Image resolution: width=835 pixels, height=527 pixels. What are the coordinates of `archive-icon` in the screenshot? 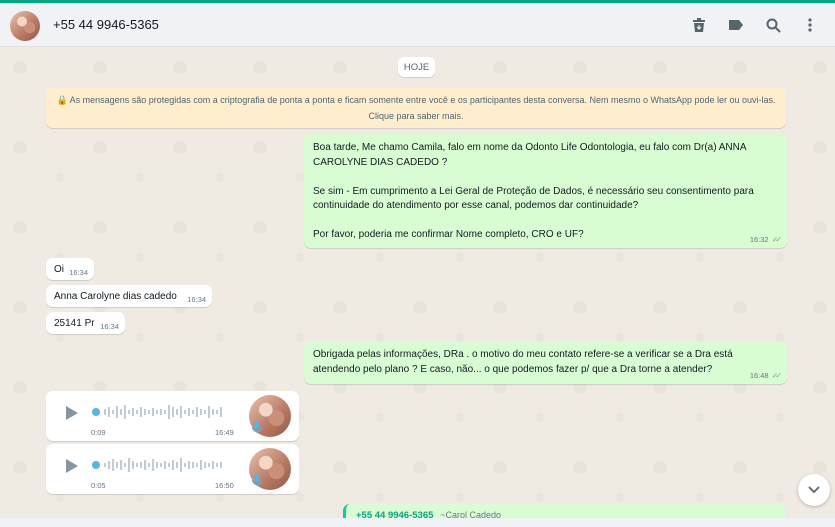 It's located at (699, 25).